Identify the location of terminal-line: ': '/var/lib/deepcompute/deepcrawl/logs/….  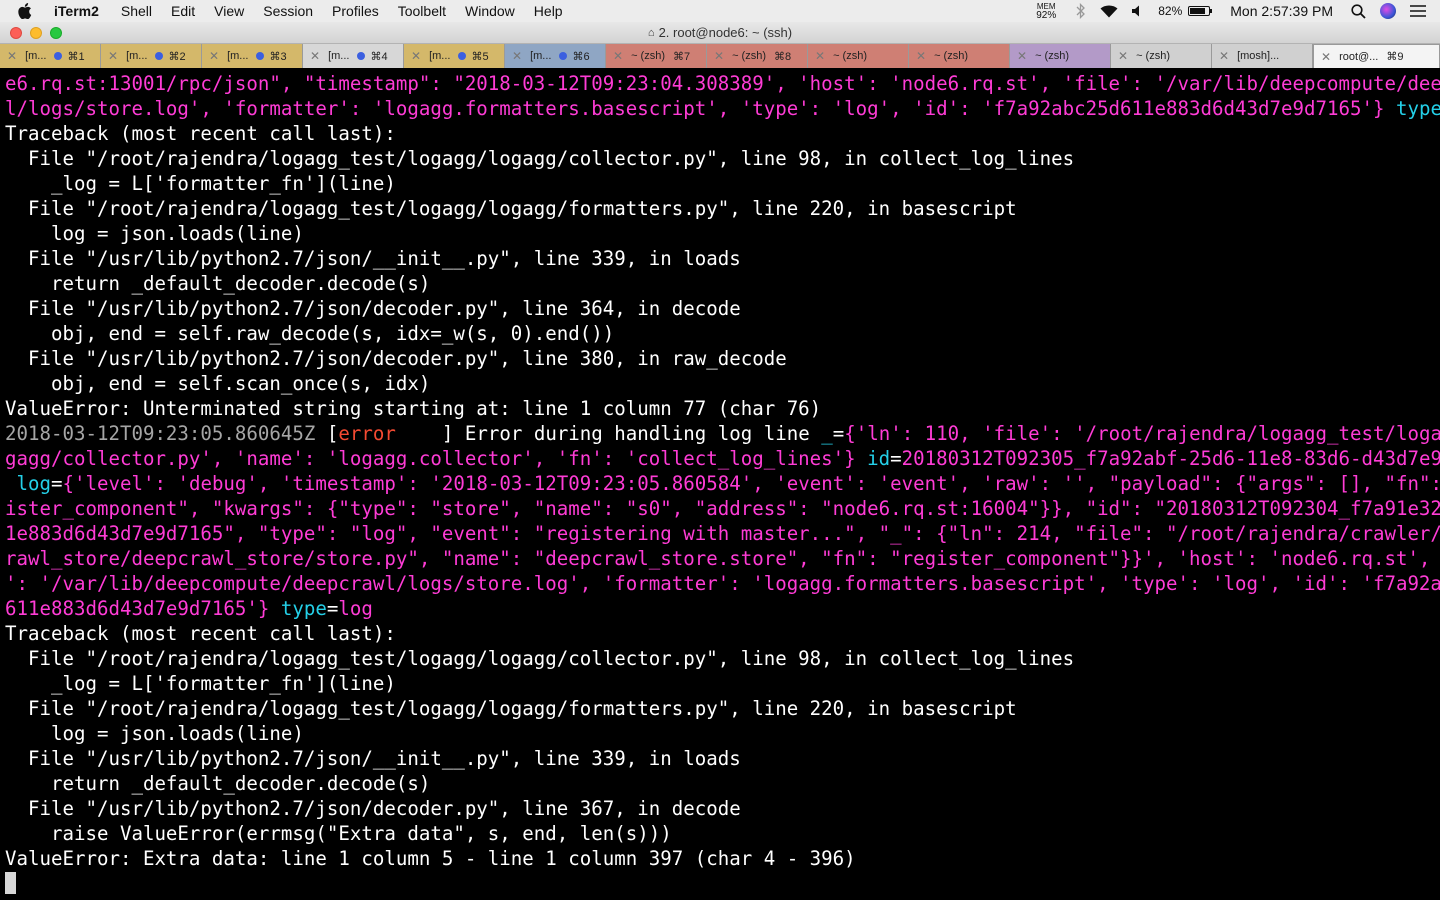
(722, 583).